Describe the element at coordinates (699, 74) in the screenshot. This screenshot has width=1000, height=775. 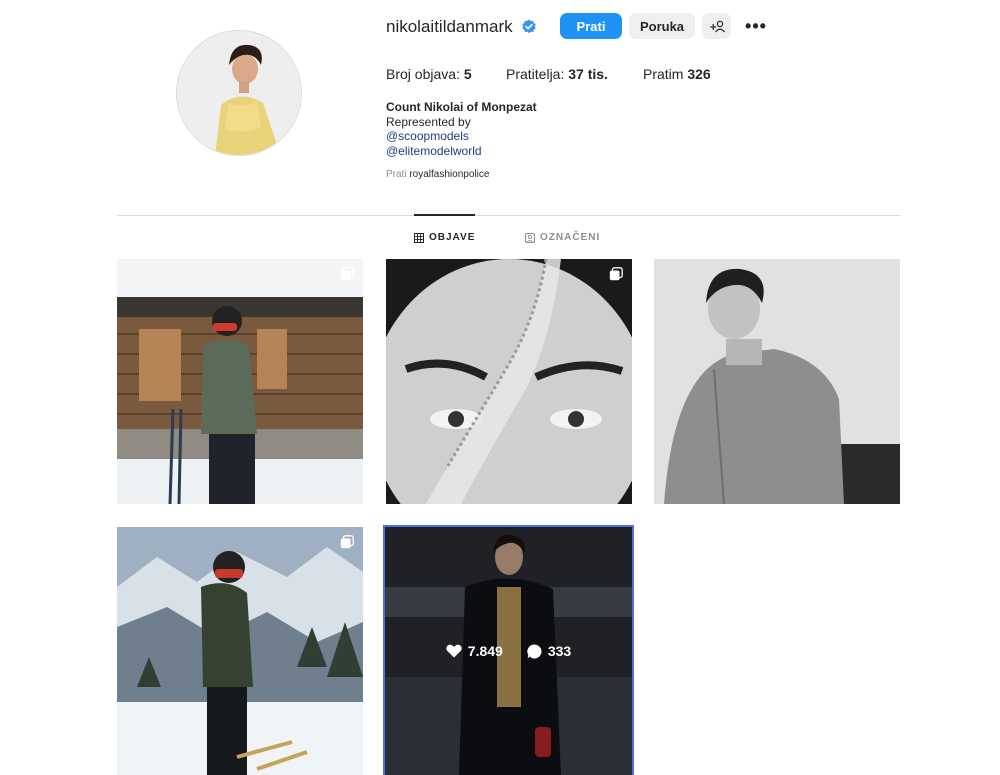
I see `following-count-value: 326` at that location.